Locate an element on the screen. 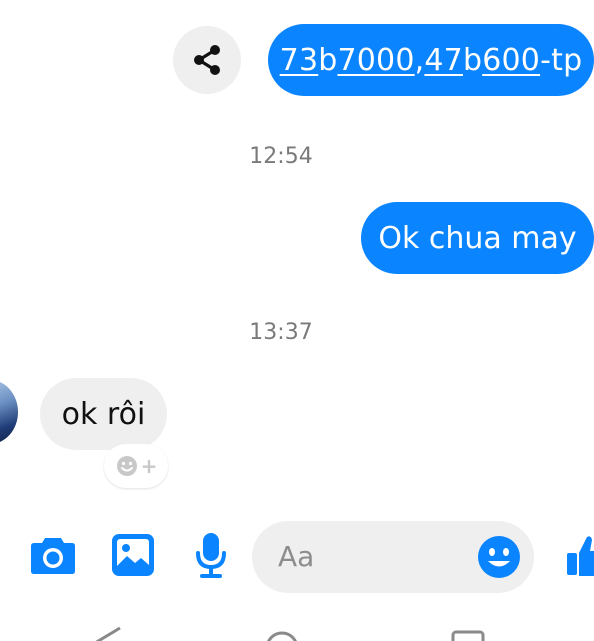  message-text-segment: -tp is located at coordinates (561, 60).